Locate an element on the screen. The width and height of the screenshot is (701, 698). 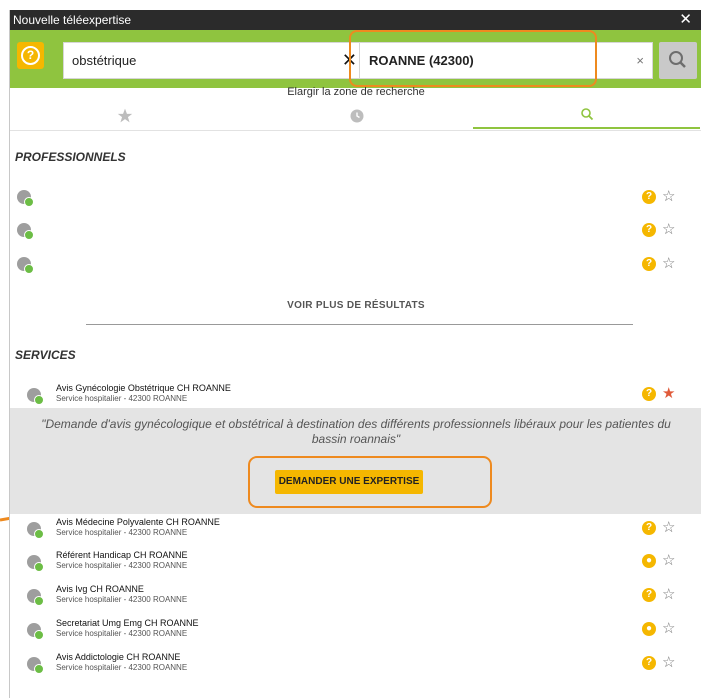
window-title: Nouvelle téléexpertise is located at coordinates (72, 20).